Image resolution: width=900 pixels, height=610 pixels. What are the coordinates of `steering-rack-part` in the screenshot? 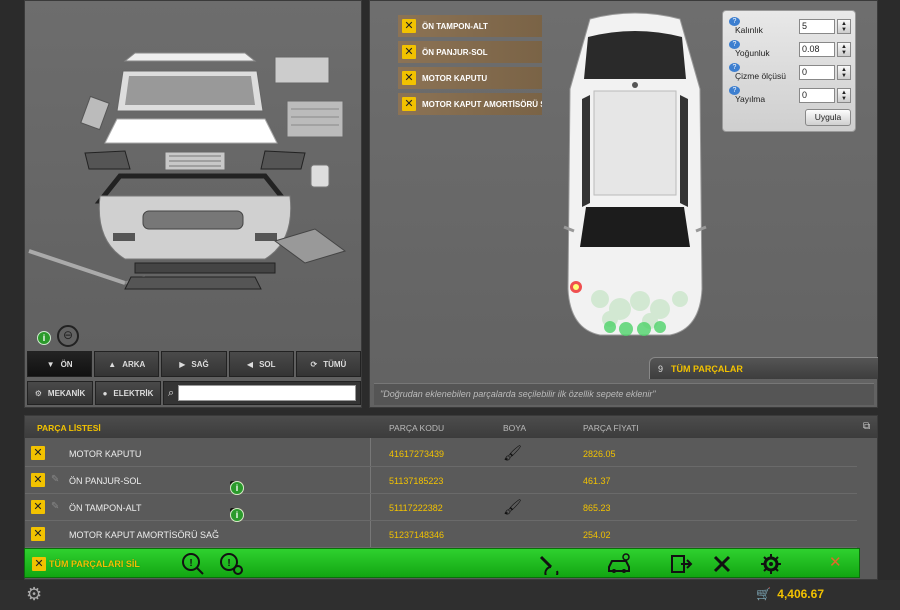 It's located at (77, 267).